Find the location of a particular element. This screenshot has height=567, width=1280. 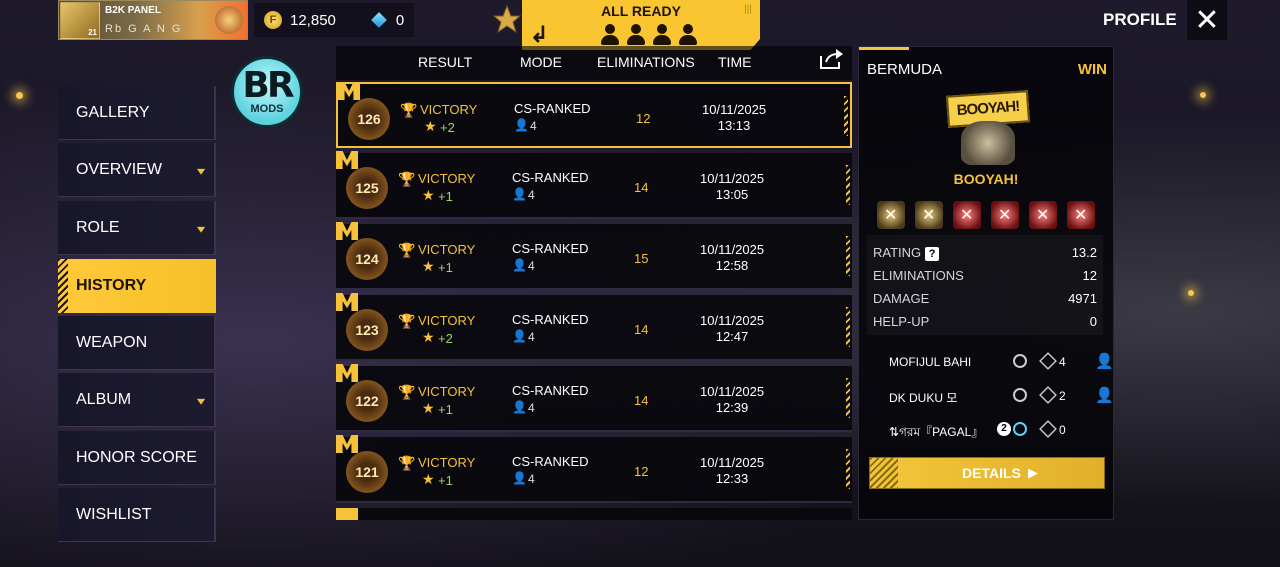

stat-key: DAMAGE is located at coordinates (901, 298).